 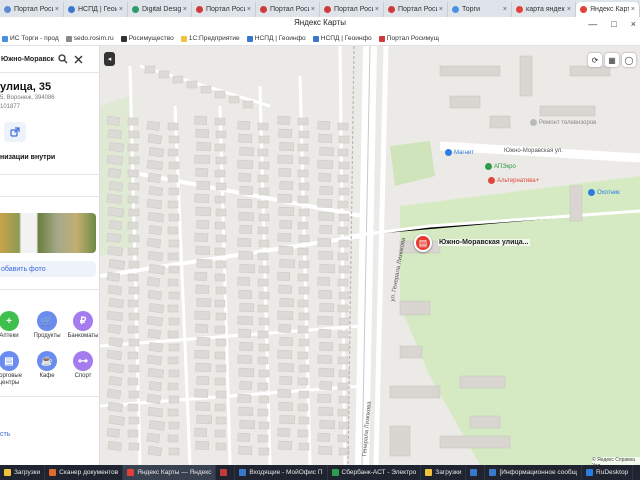 I want to click on browser-tab: Яндекс Карты×, so click(x=608, y=9).